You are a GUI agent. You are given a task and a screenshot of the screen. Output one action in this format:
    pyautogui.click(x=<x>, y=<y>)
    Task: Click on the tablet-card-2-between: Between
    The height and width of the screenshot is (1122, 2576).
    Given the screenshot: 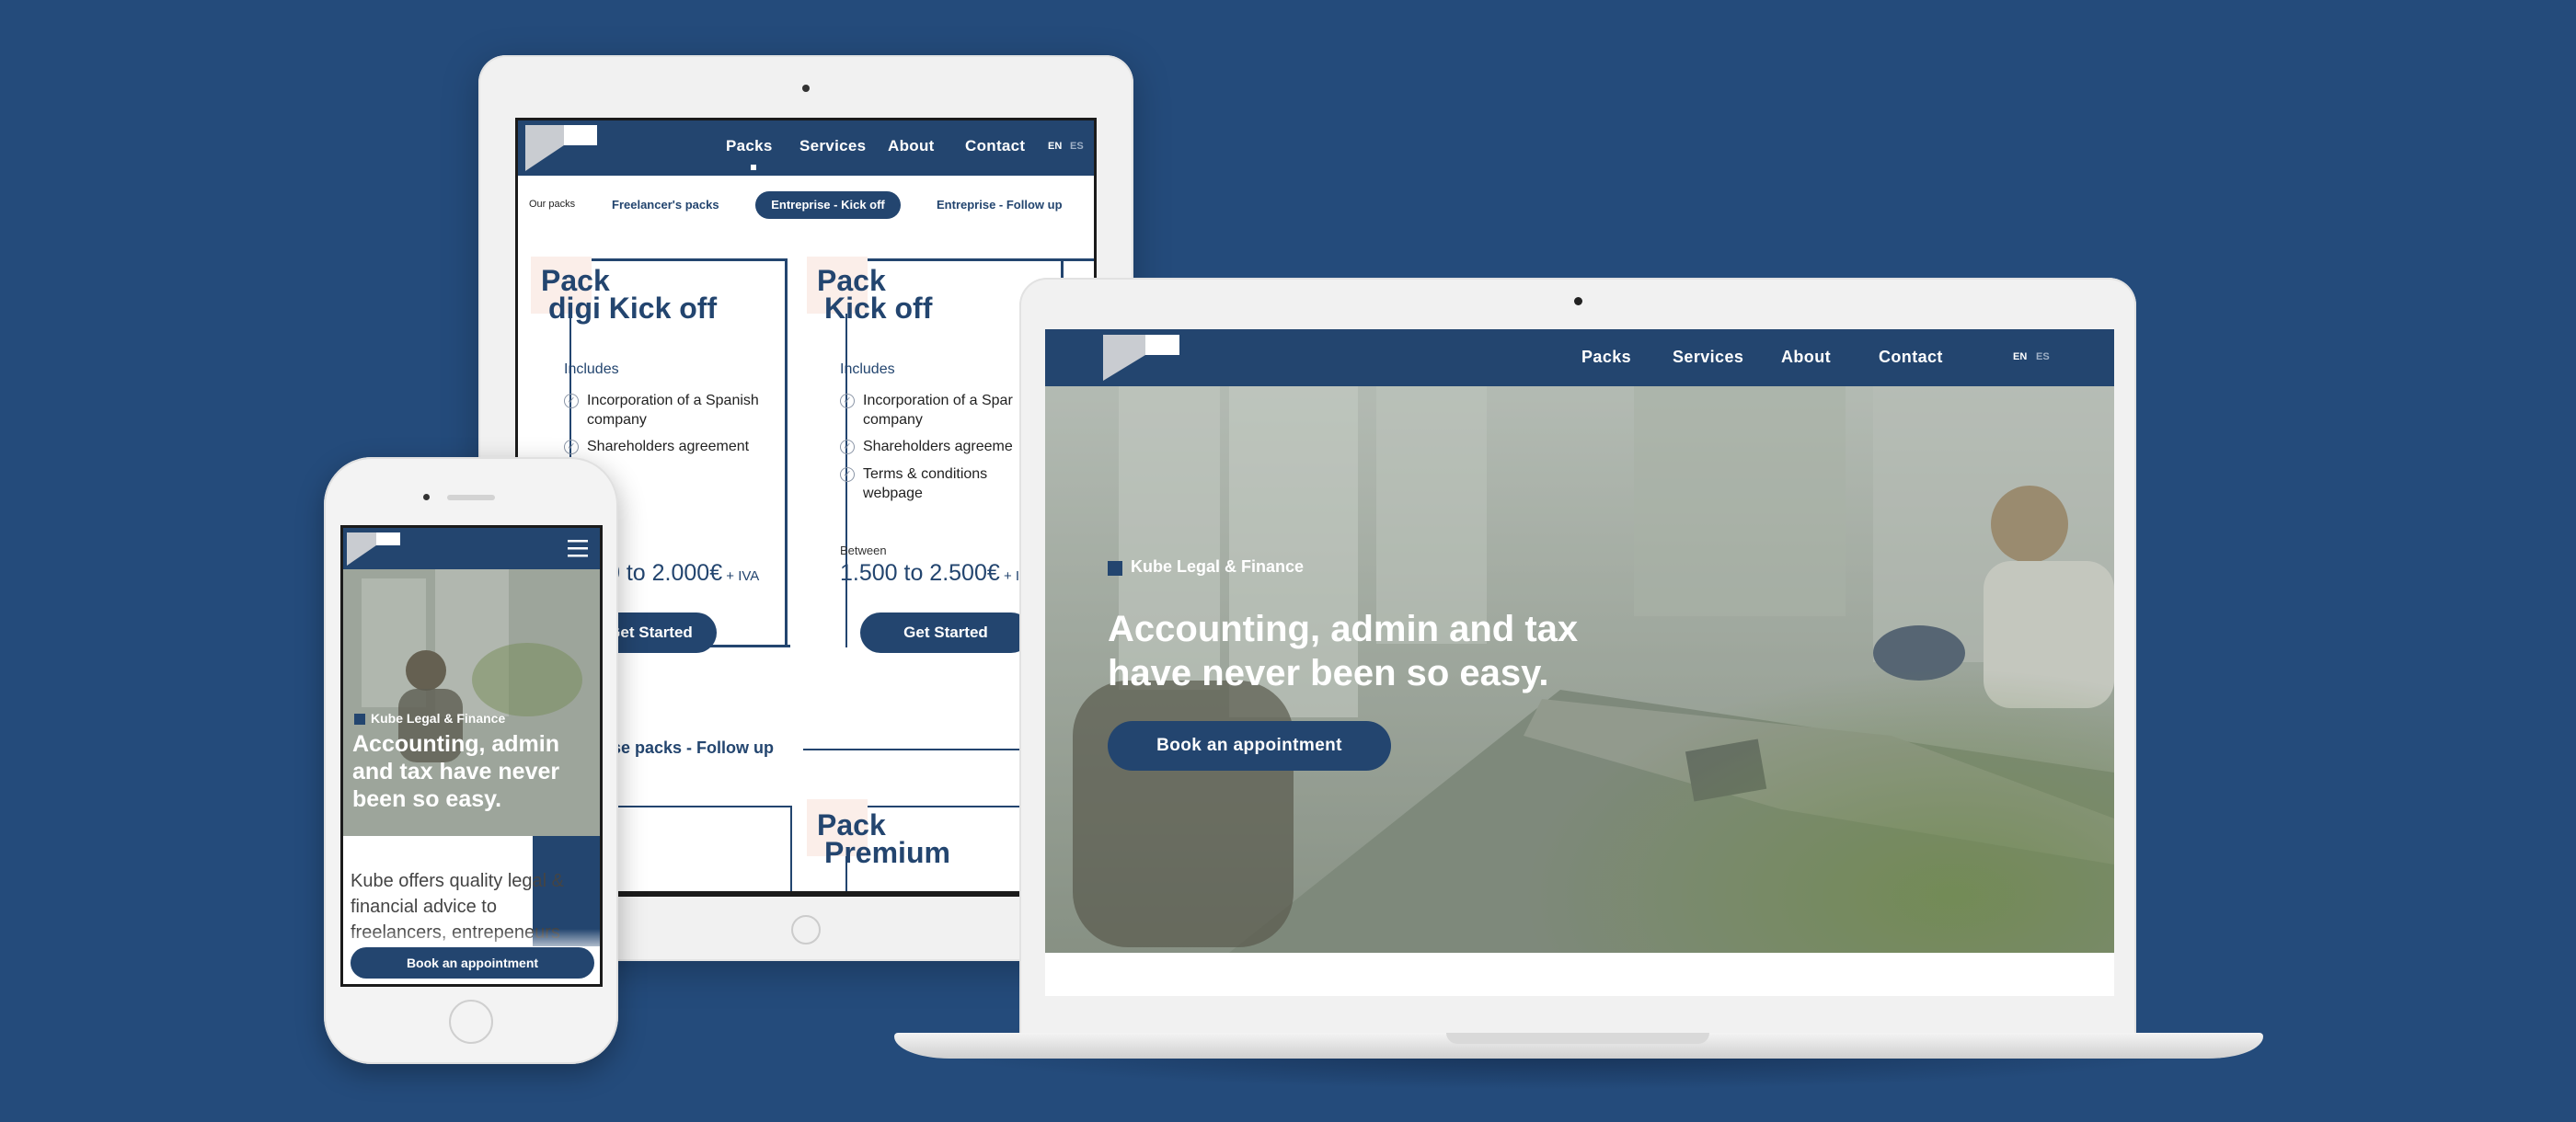 What is the action you would take?
    pyautogui.click(x=863, y=550)
    